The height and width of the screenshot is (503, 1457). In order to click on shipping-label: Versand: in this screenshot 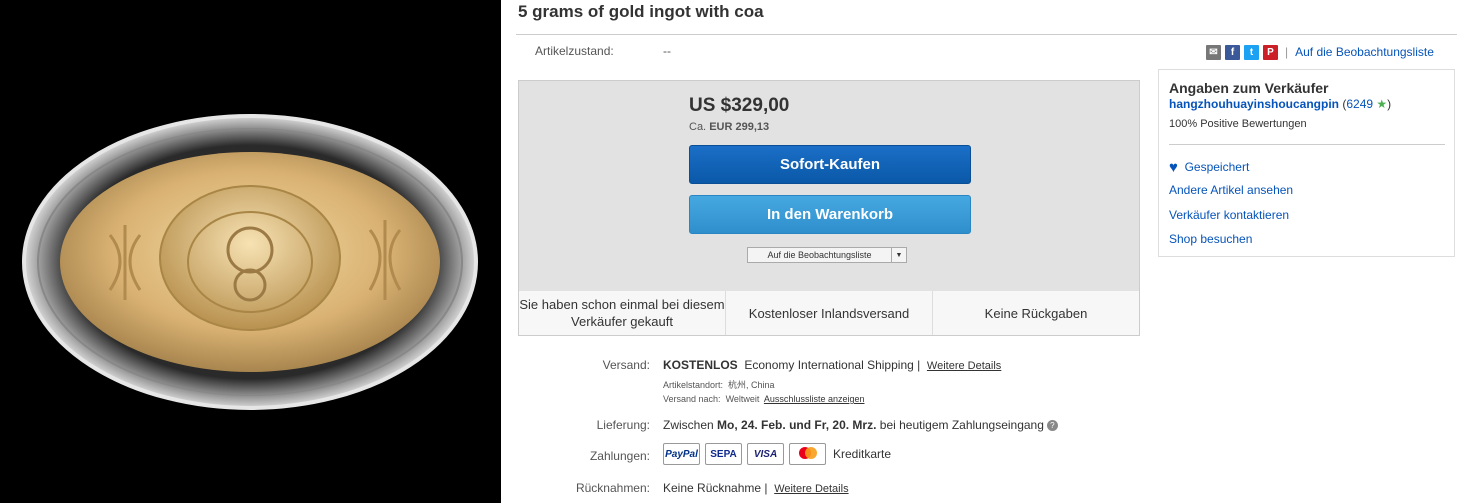, I will do `click(626, 365)`.